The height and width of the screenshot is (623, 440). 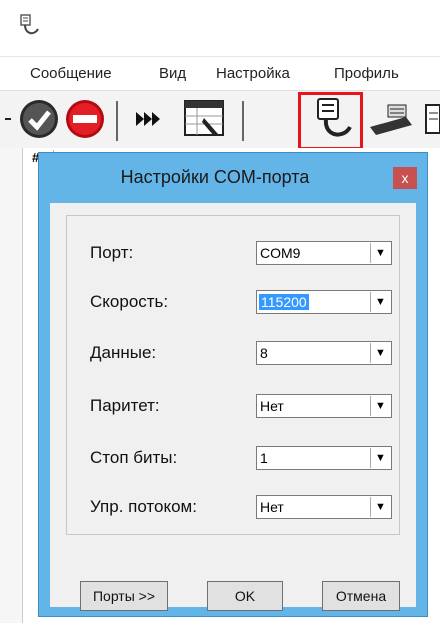 I want to click on chevron-down-icon, so click(x=8, y=119).